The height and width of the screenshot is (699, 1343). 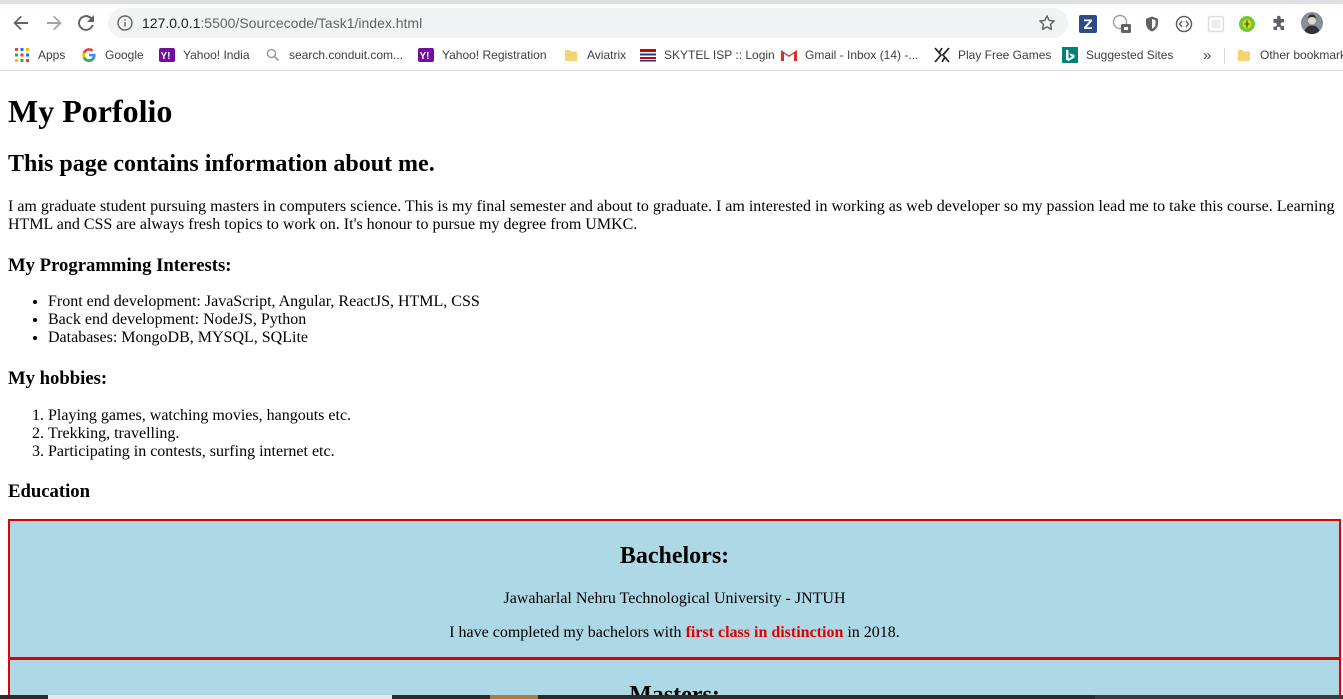 I want to click on shield-extension-icon, so click(x=1152, y=24).